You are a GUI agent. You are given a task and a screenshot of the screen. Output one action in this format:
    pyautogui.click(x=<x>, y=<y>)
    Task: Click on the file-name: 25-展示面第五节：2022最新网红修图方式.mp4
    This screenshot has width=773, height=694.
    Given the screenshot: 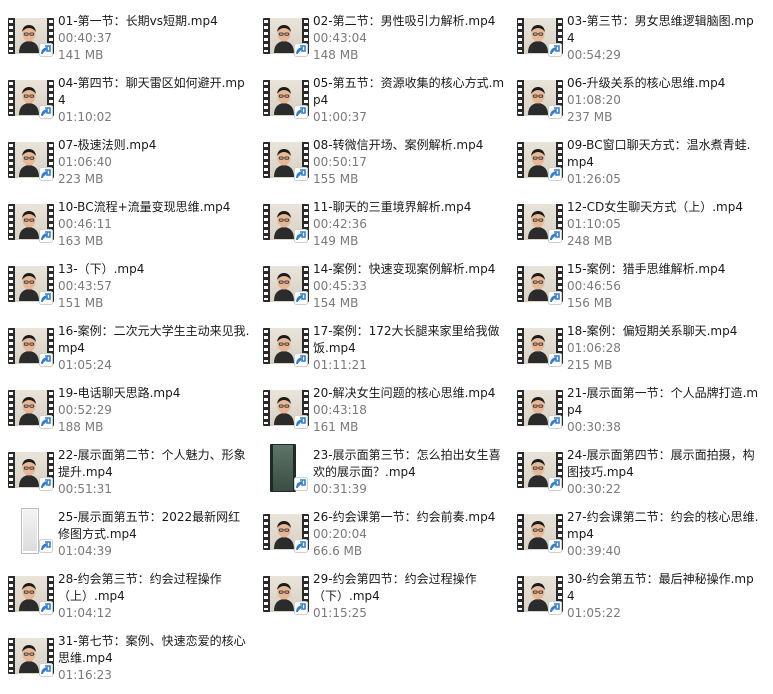 What is the action you would take?
    pyautogui.click(x=149, y=525)
    